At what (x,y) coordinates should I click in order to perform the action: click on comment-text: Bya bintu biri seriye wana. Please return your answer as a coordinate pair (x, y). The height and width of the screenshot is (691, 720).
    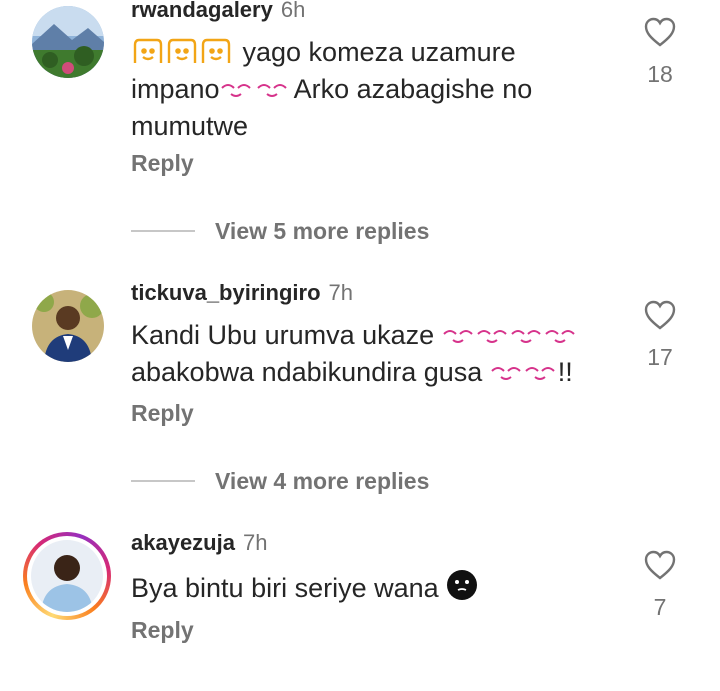
    Looking at the image, I should click on (361, 589).